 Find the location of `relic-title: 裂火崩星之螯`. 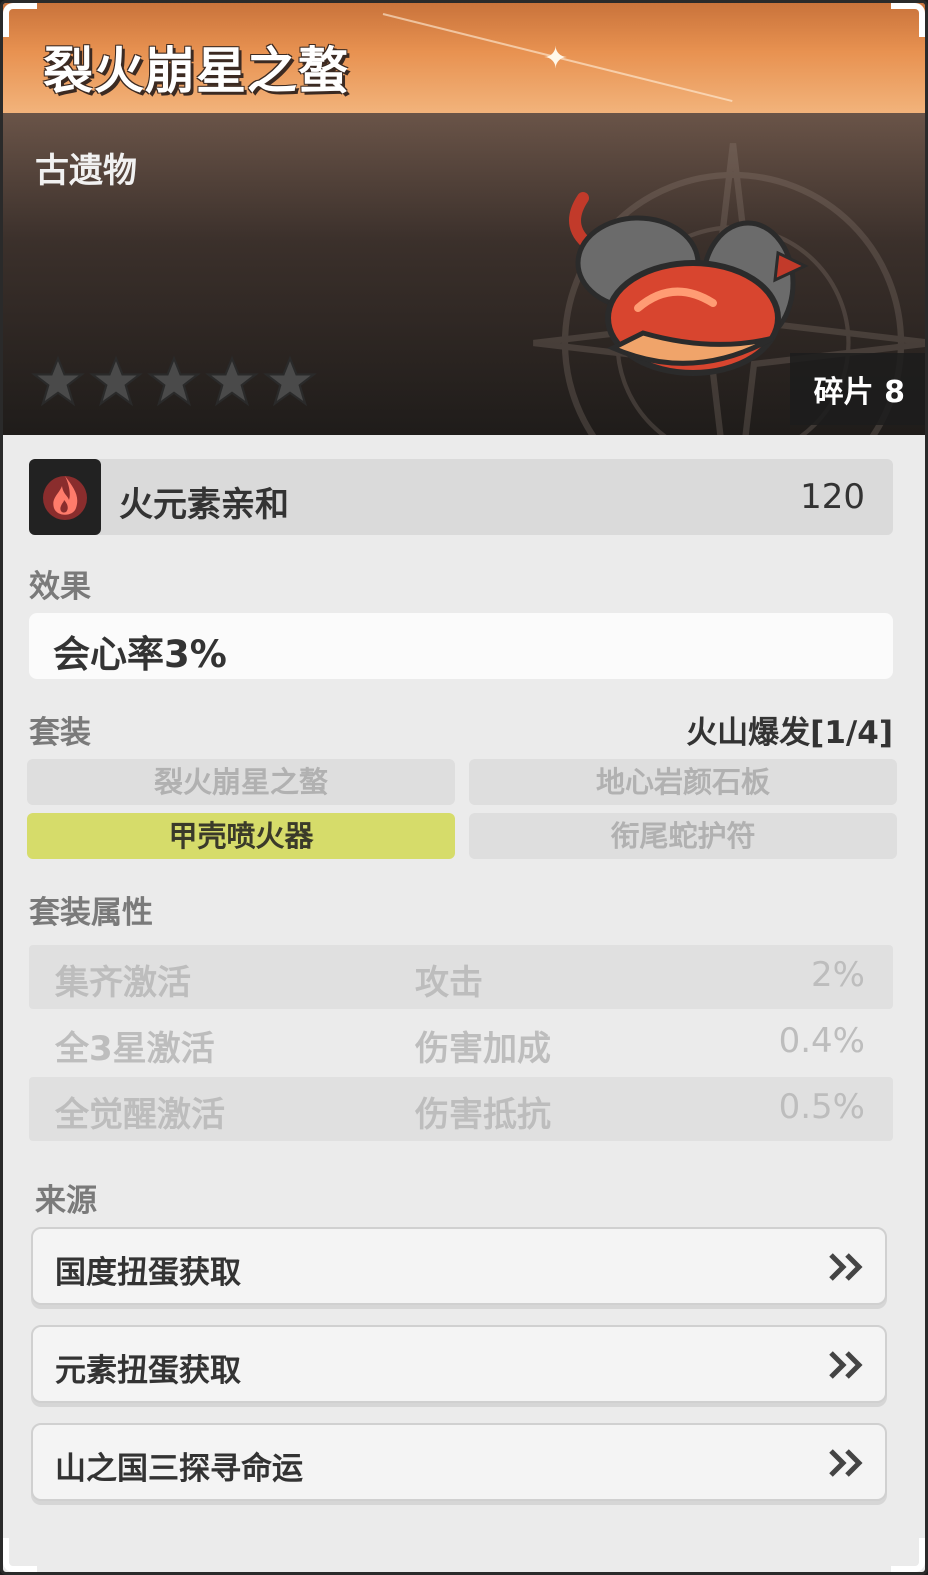

relic-title: 裂火崩星之螯 is located at coordinates (196, 71).